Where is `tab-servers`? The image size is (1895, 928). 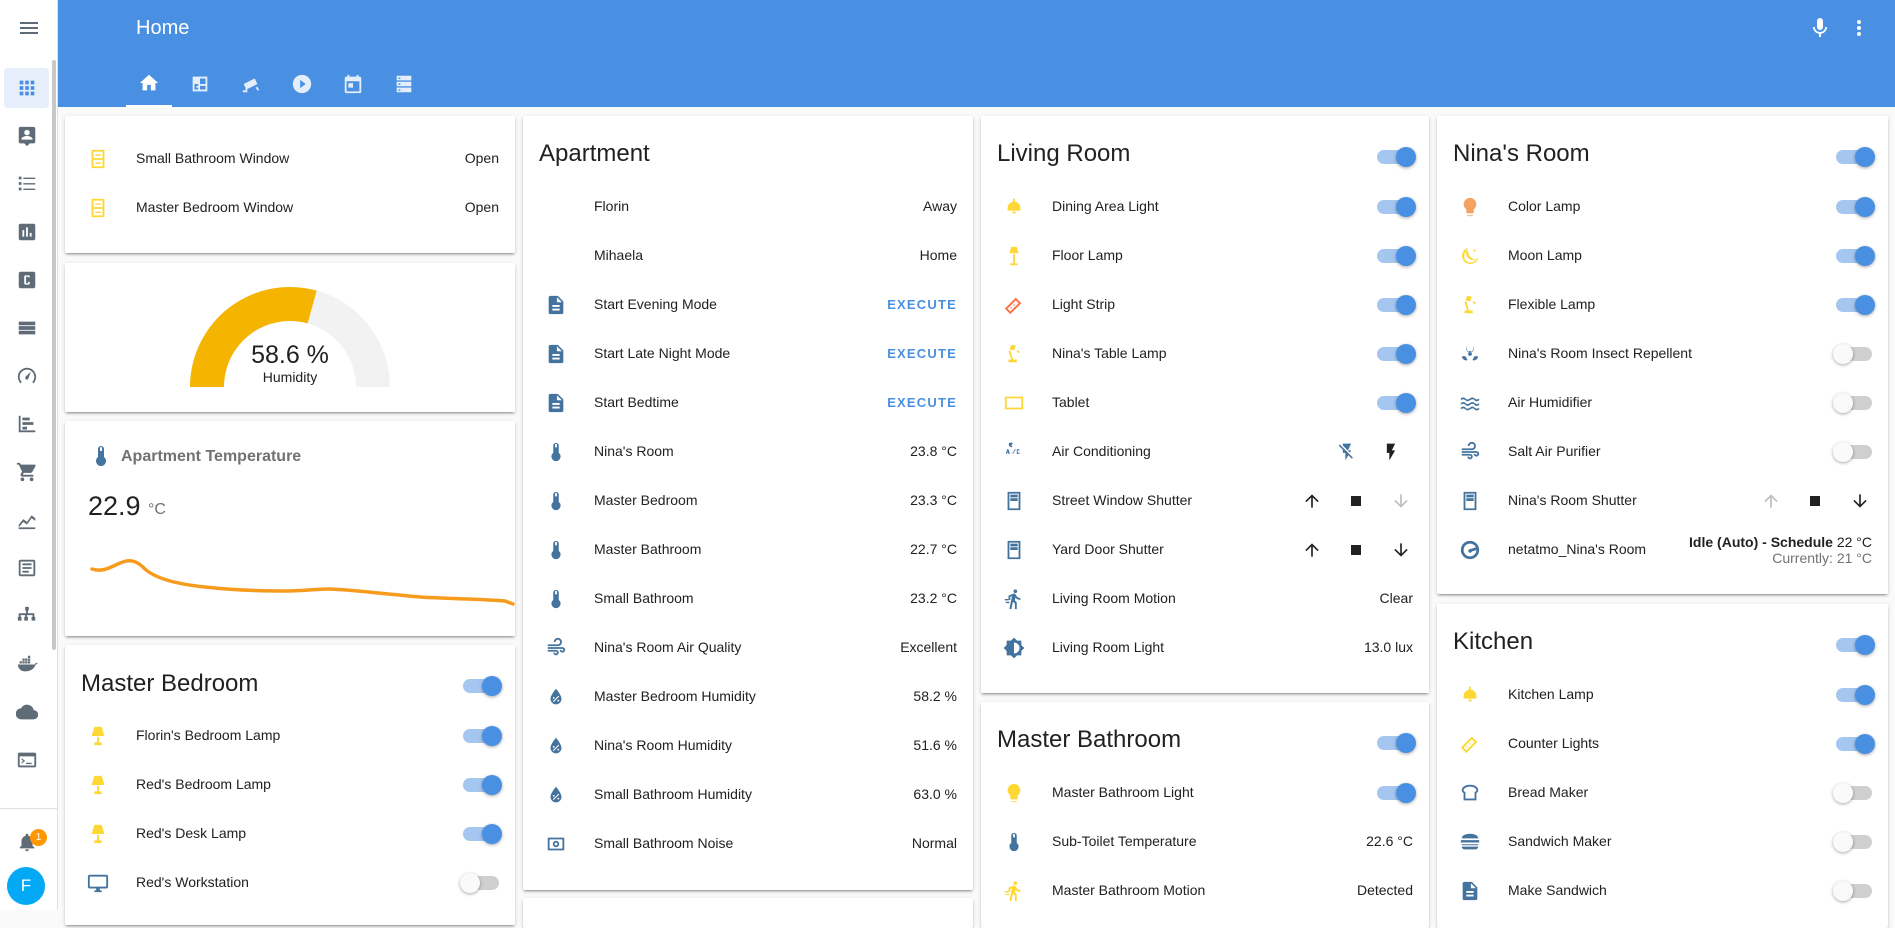 tab-servers is located at coordinates (404, 83).